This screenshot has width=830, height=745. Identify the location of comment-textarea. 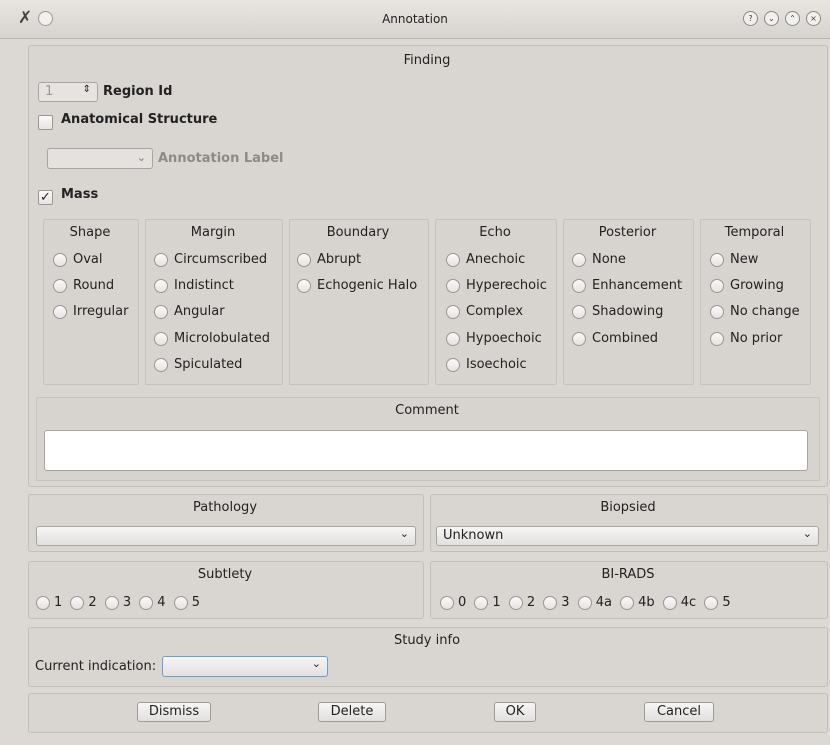
(426, 450).